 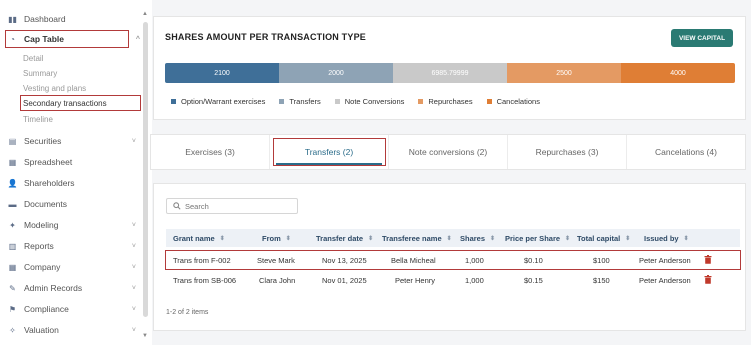 I want to click on people-icon: 👤, so click(x=12, y=183).